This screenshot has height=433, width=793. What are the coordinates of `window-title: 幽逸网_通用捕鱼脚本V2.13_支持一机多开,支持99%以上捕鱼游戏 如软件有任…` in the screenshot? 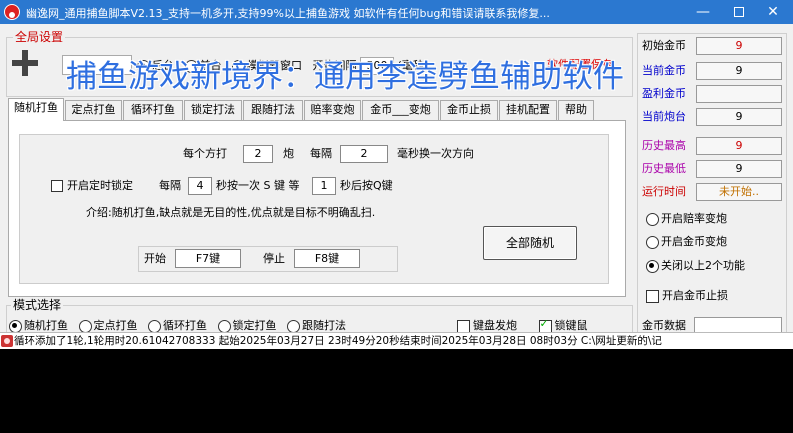 It's located at (288, 13).